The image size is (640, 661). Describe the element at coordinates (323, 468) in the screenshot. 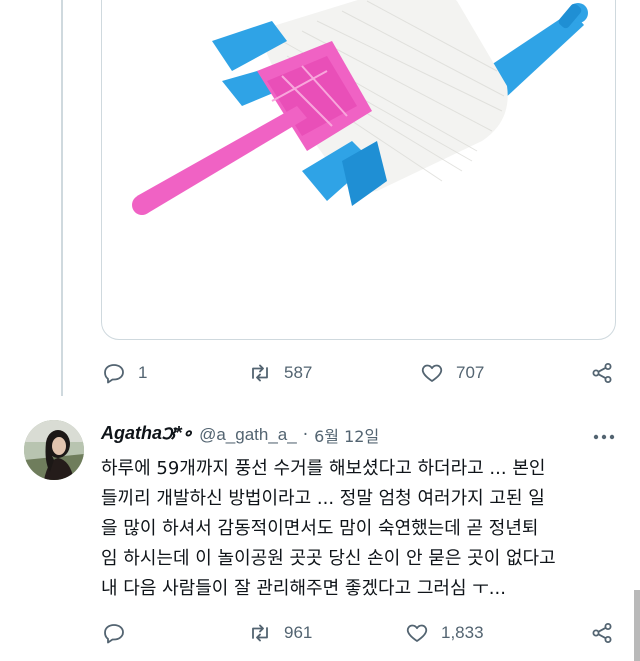

I see `tweet-text-line: 하루에 59개까지 풍선 수거를 해보셨다고 하더라고 ... 본인` at that location.